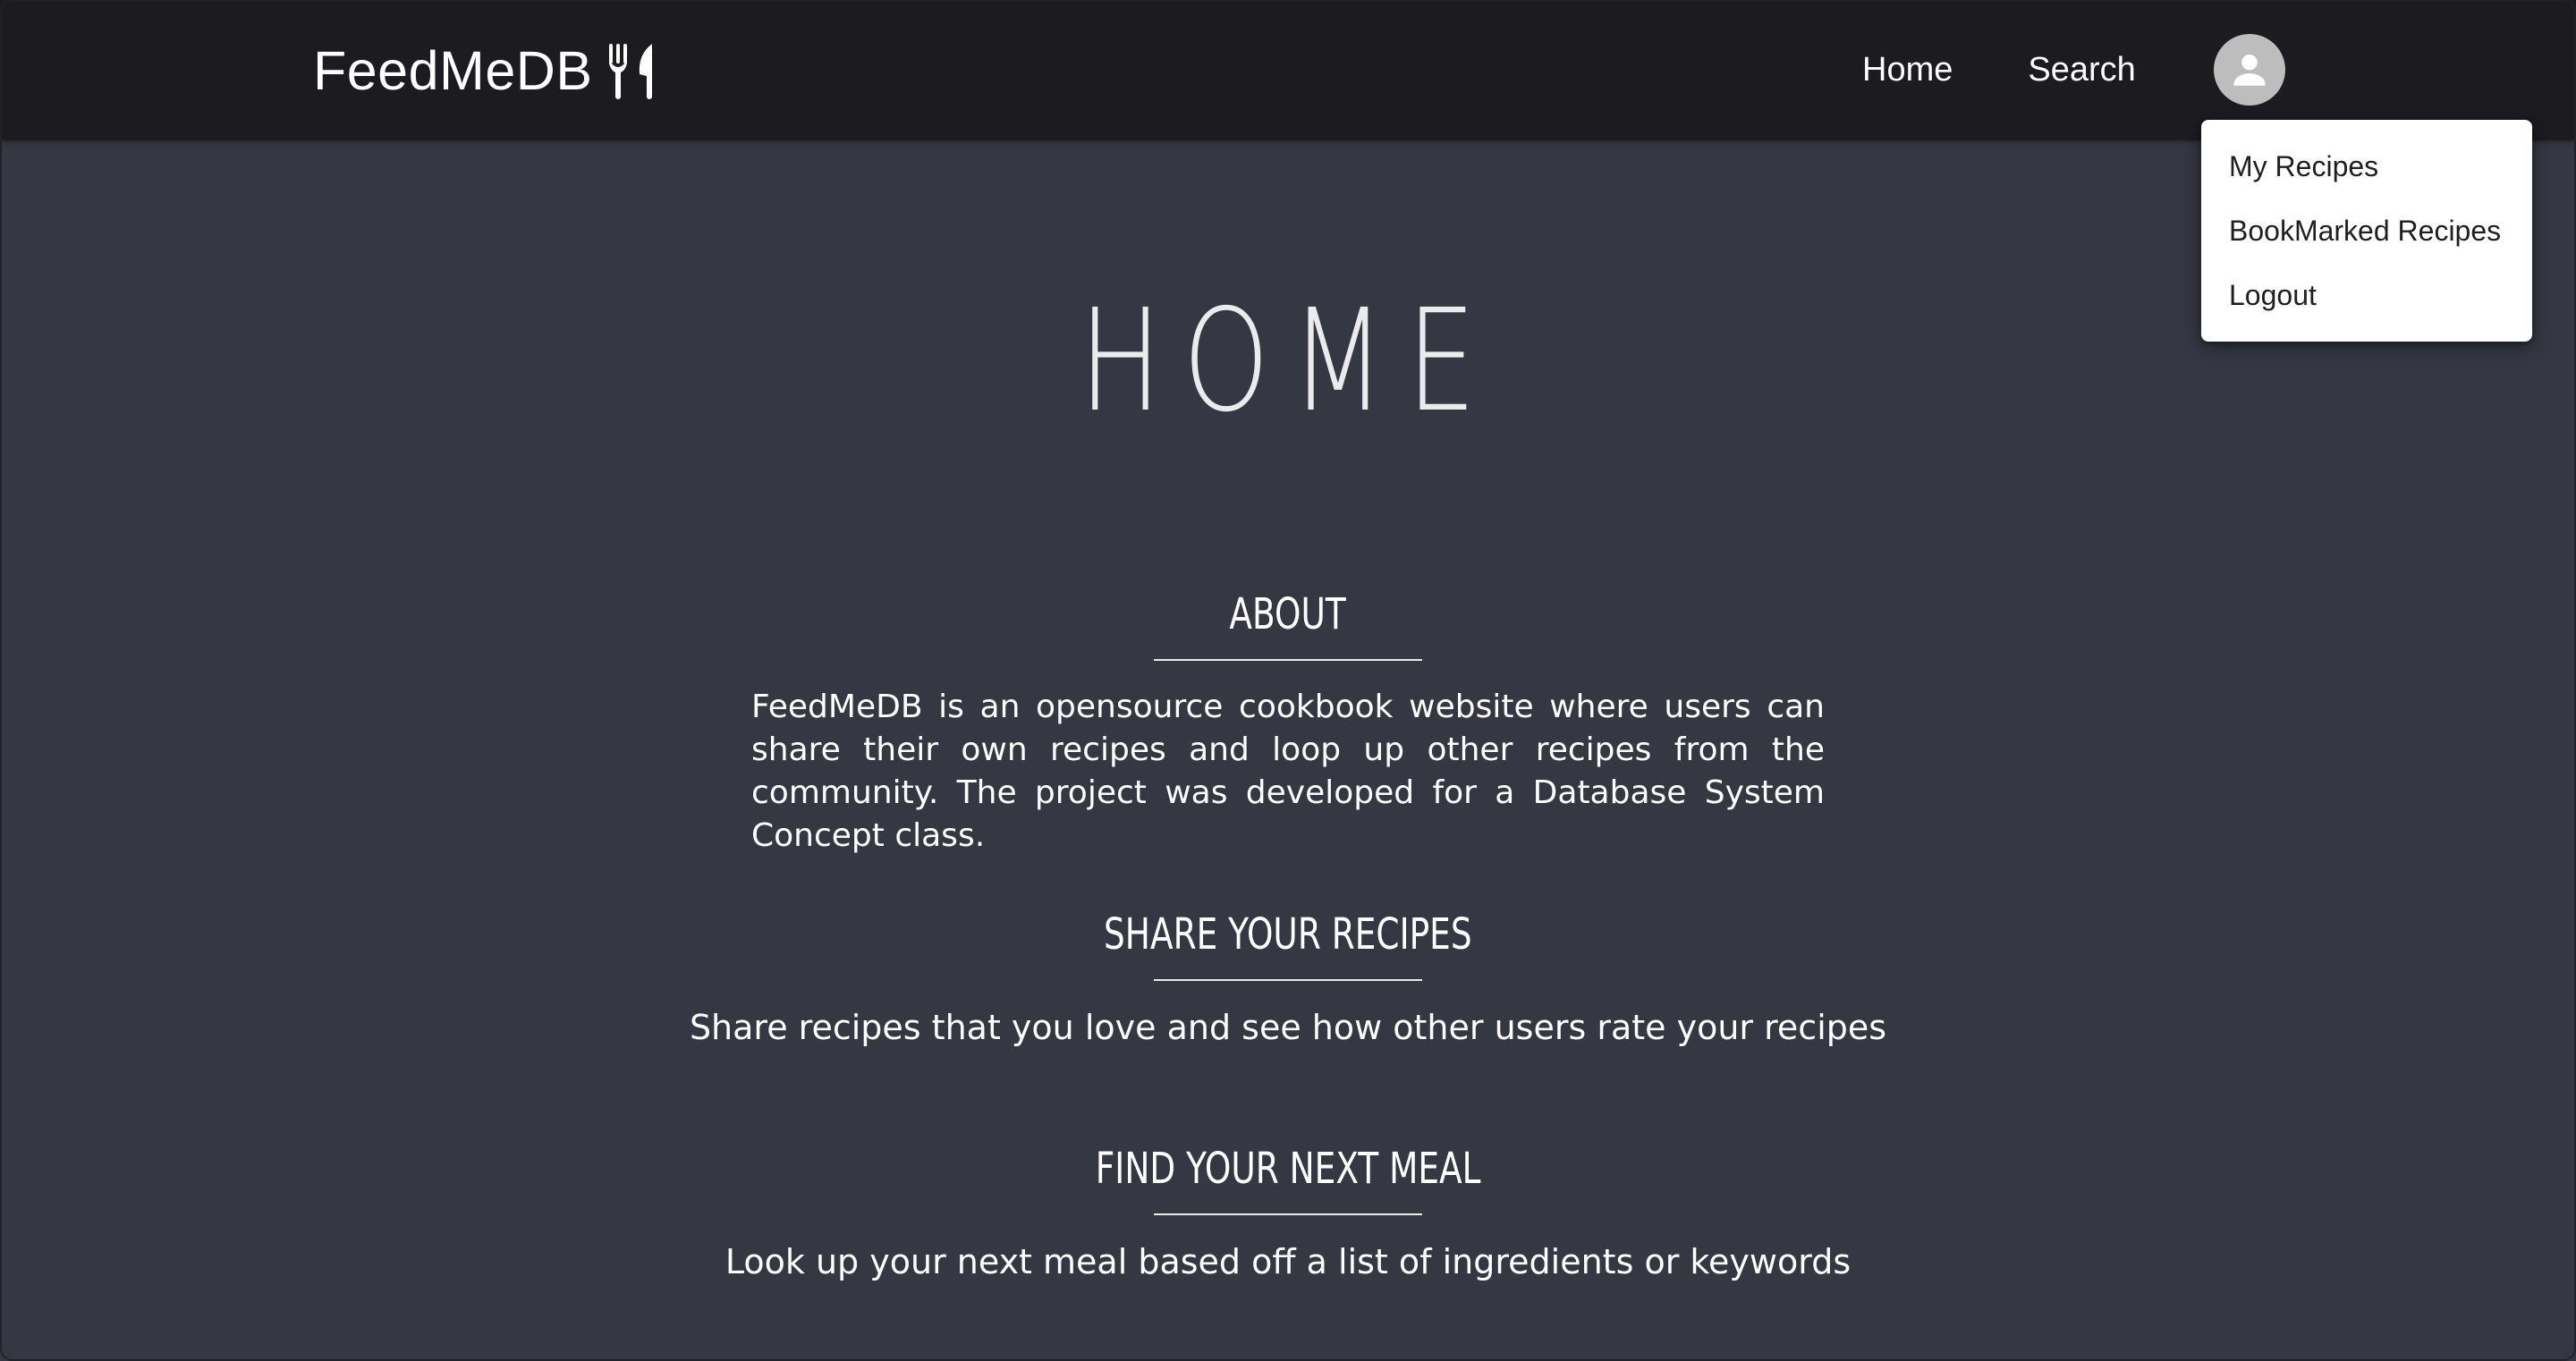 The height and width of the screenshot is (1361, 2576). Describe the element at coordinates (2081, 70) in the screenshot. I see `nav-search-link: Search` at that location.